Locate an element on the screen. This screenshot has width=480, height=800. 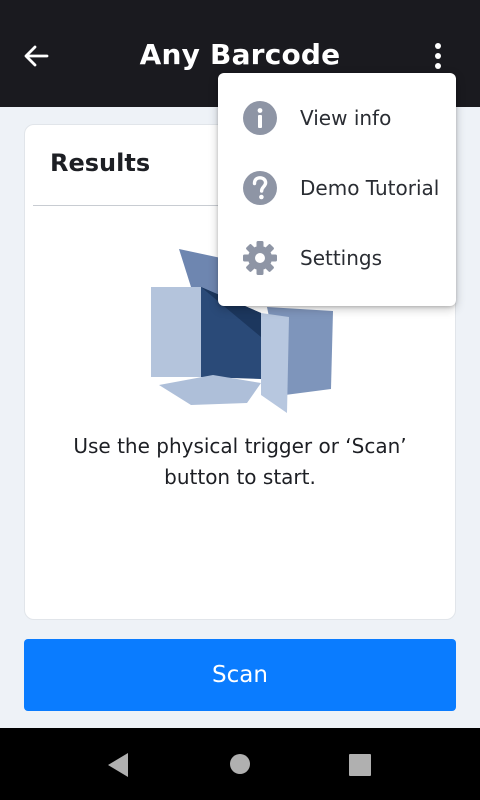
back-triangle-icon is located at coordinates (118, 765).